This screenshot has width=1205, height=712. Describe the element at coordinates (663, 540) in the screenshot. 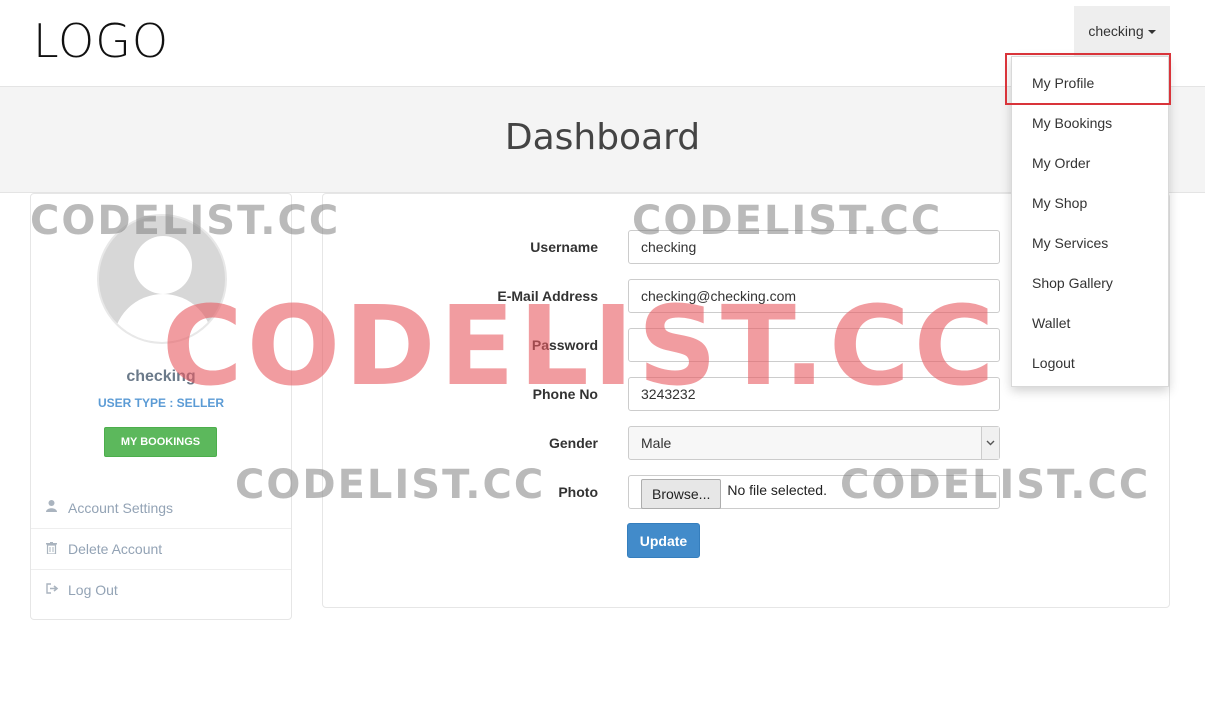

I see `update-button: Update` at that location.